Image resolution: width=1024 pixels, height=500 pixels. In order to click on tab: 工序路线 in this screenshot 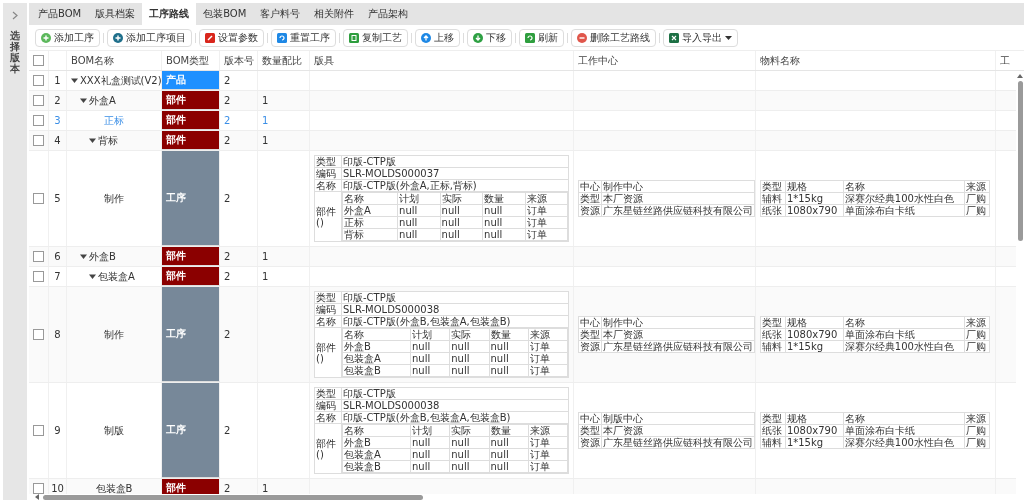, I will do `click(169, 14)`.